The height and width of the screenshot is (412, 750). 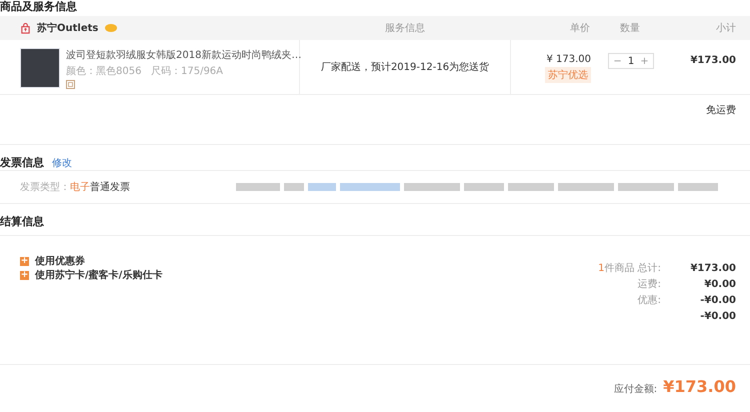 What do you see at coordinates (579, 28) in the screenshot?
I see `column-header: 单价` at bounding box center [579, 28].